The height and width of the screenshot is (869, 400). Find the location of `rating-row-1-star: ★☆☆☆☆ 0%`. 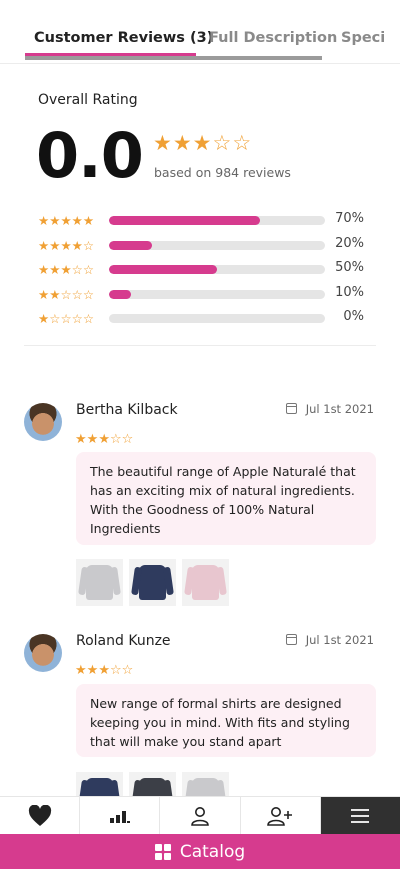

rating-row-1-star: ★☆☆☆☆ 0% is located at coordinates (203, 320).